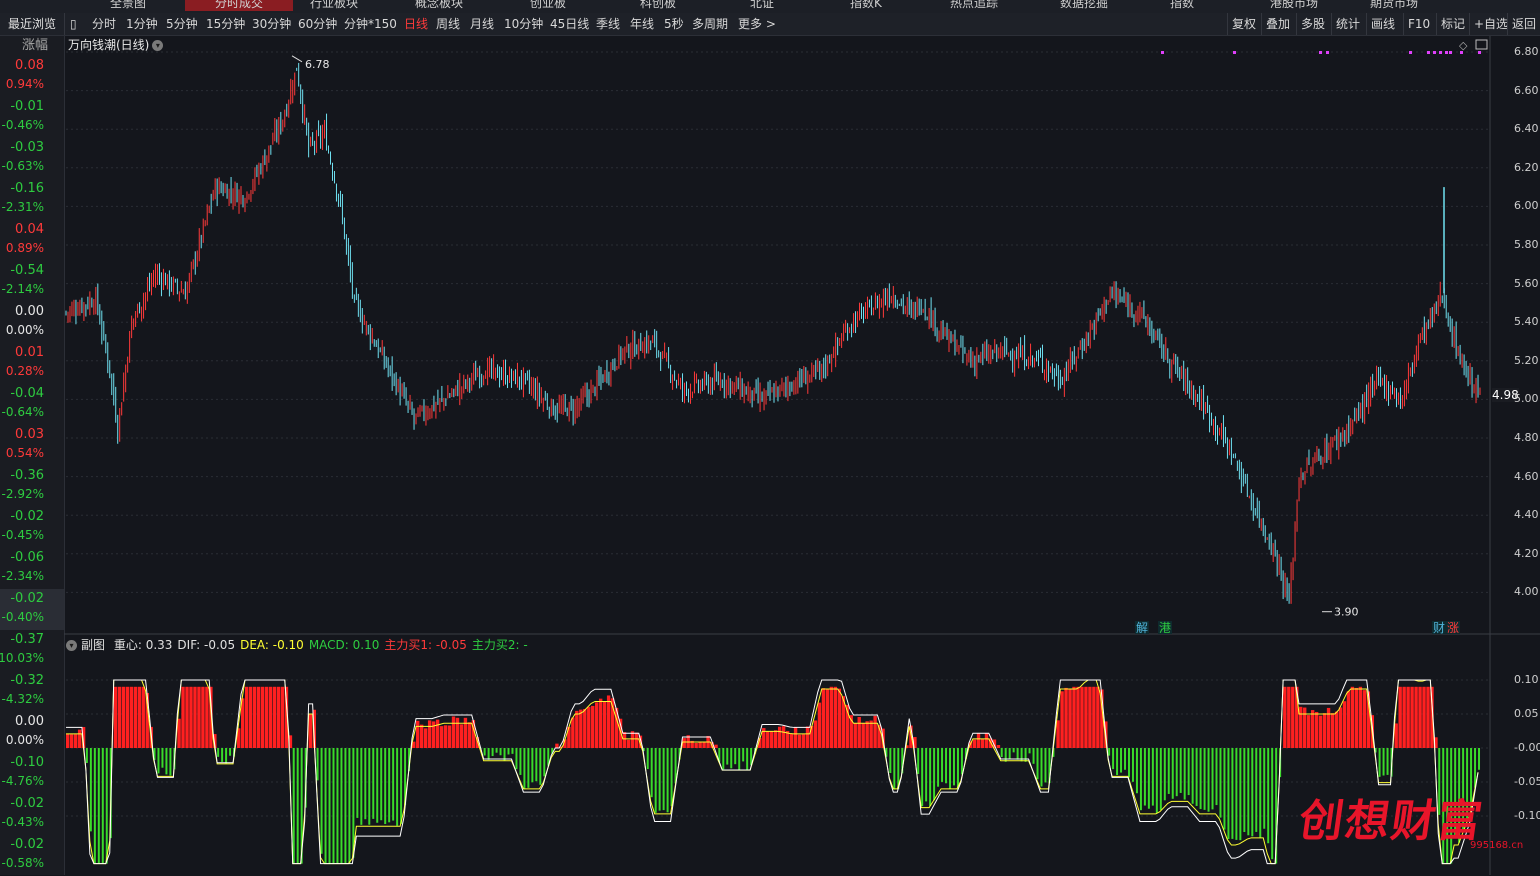  I want to click on event-marker: 涨, so click(1453, 627).